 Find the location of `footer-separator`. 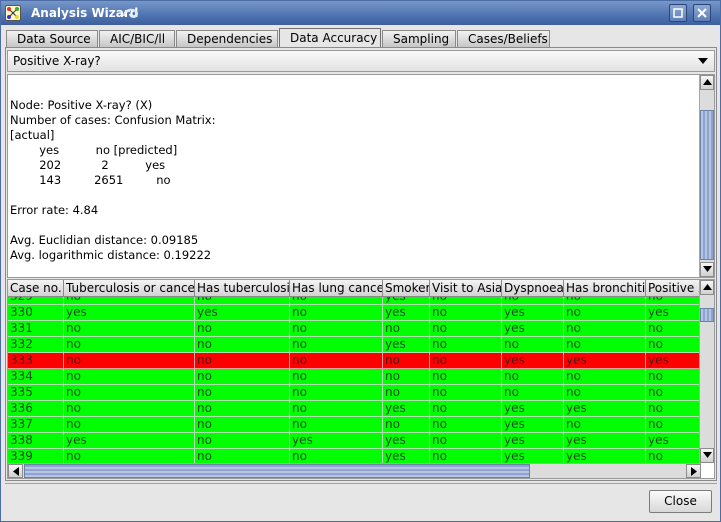

footer-separator is located at coordinates (361, 483).